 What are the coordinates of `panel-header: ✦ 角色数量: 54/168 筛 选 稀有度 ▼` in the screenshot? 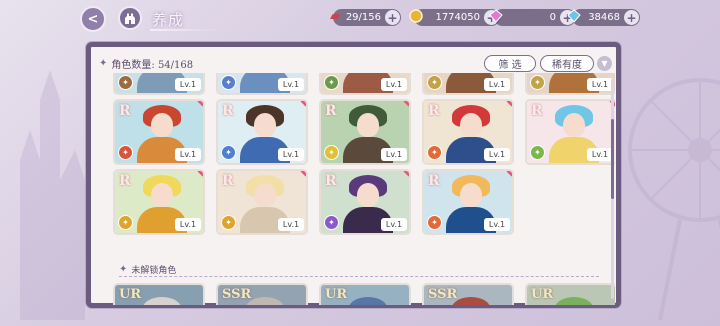 It's located at (355, 63).